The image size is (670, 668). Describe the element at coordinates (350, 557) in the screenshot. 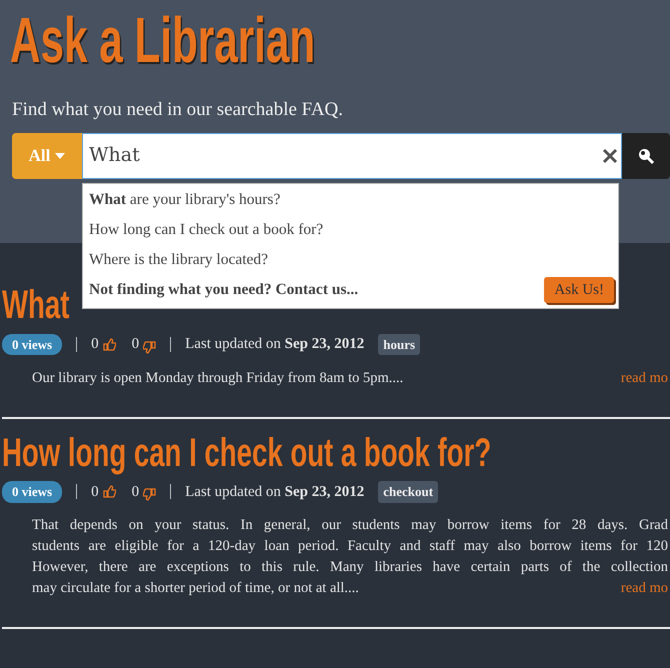

I see `article-excerpt: That depends on your status. In general, our students may borrow items for 28 days. Grad students are eligible for a 120-day loan period. Faculty and staff may also borrow items for 120 However, there are exceptions to this rule. Many libraries have certain parts of the collection may circulate for a shorter period of time, or not at all.... read mo` at that location.